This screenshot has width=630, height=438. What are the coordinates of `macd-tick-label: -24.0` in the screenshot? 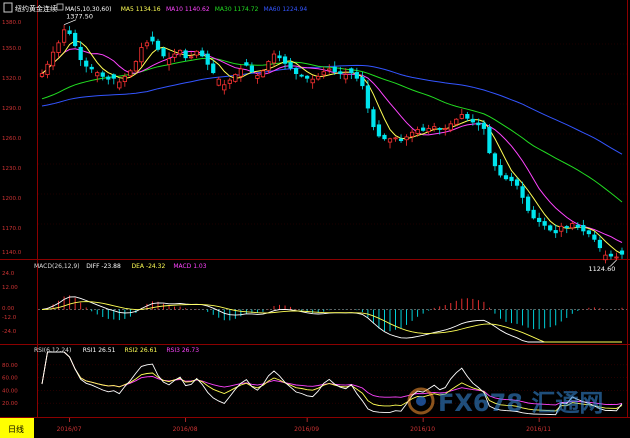 It's located at (9, 332).